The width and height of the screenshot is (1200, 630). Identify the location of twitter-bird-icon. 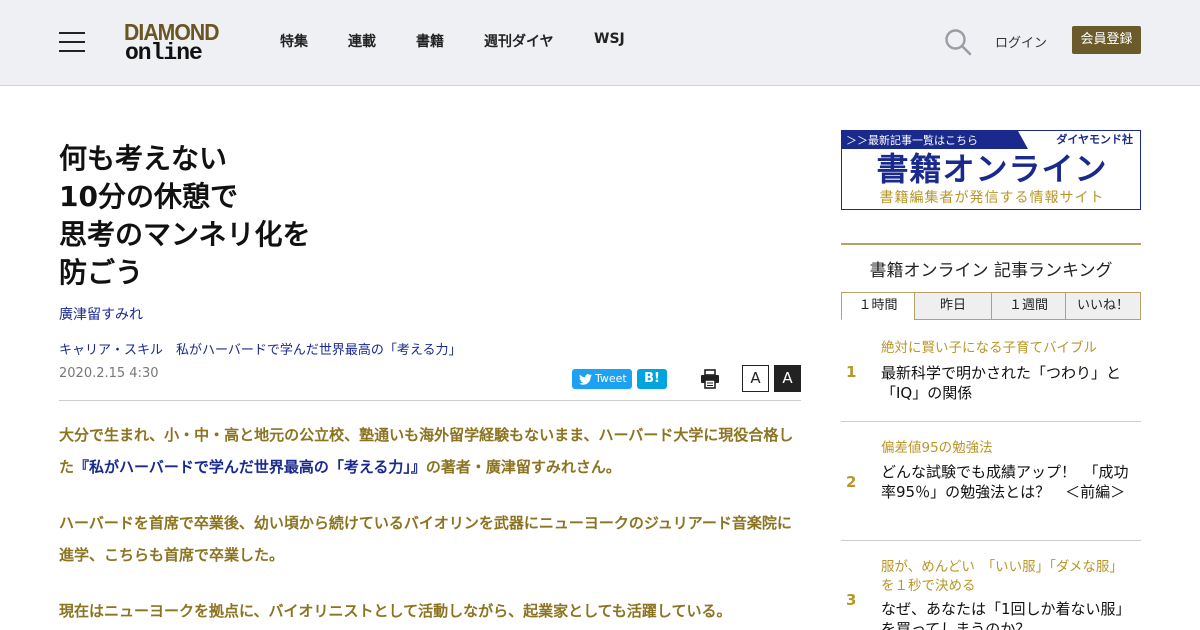
(585, 379).